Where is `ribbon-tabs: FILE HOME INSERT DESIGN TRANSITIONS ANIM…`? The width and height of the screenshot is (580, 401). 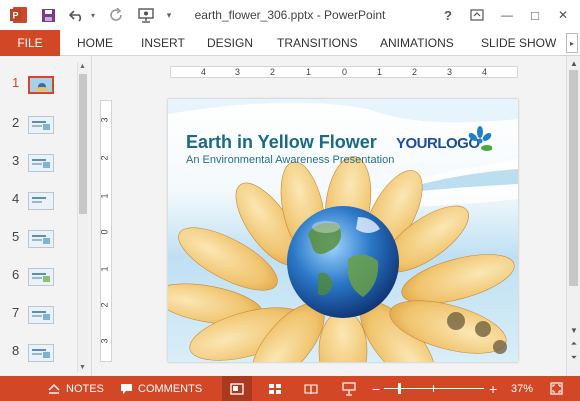 ribbon-tabs: FILE HOME INSERT DESIGN TRANSITIONS ANIM… is located at coordinates (290, 43).